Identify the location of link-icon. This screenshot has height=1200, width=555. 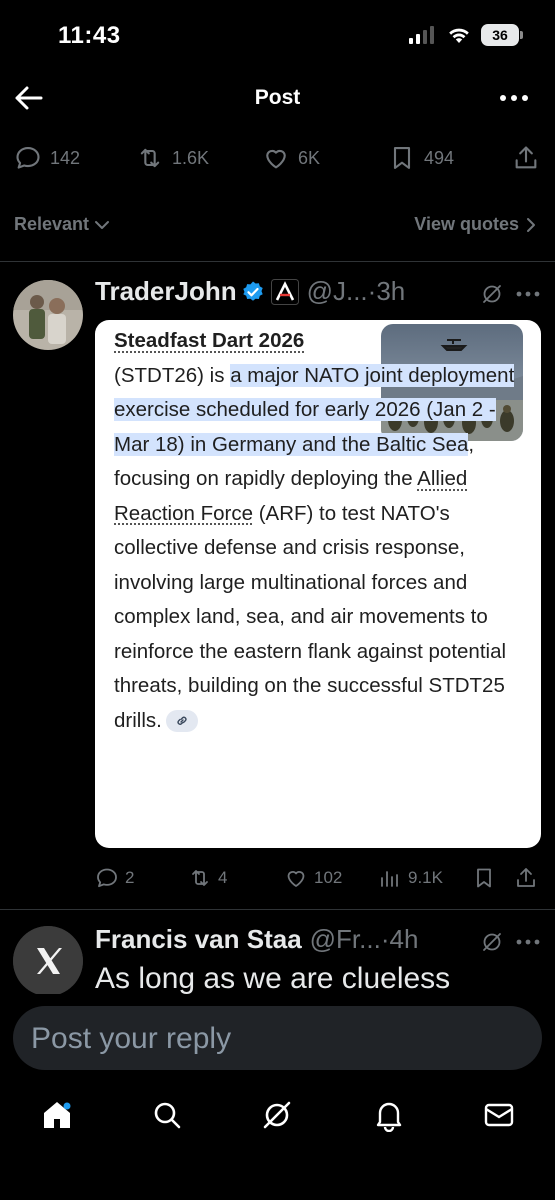
(182, 721).